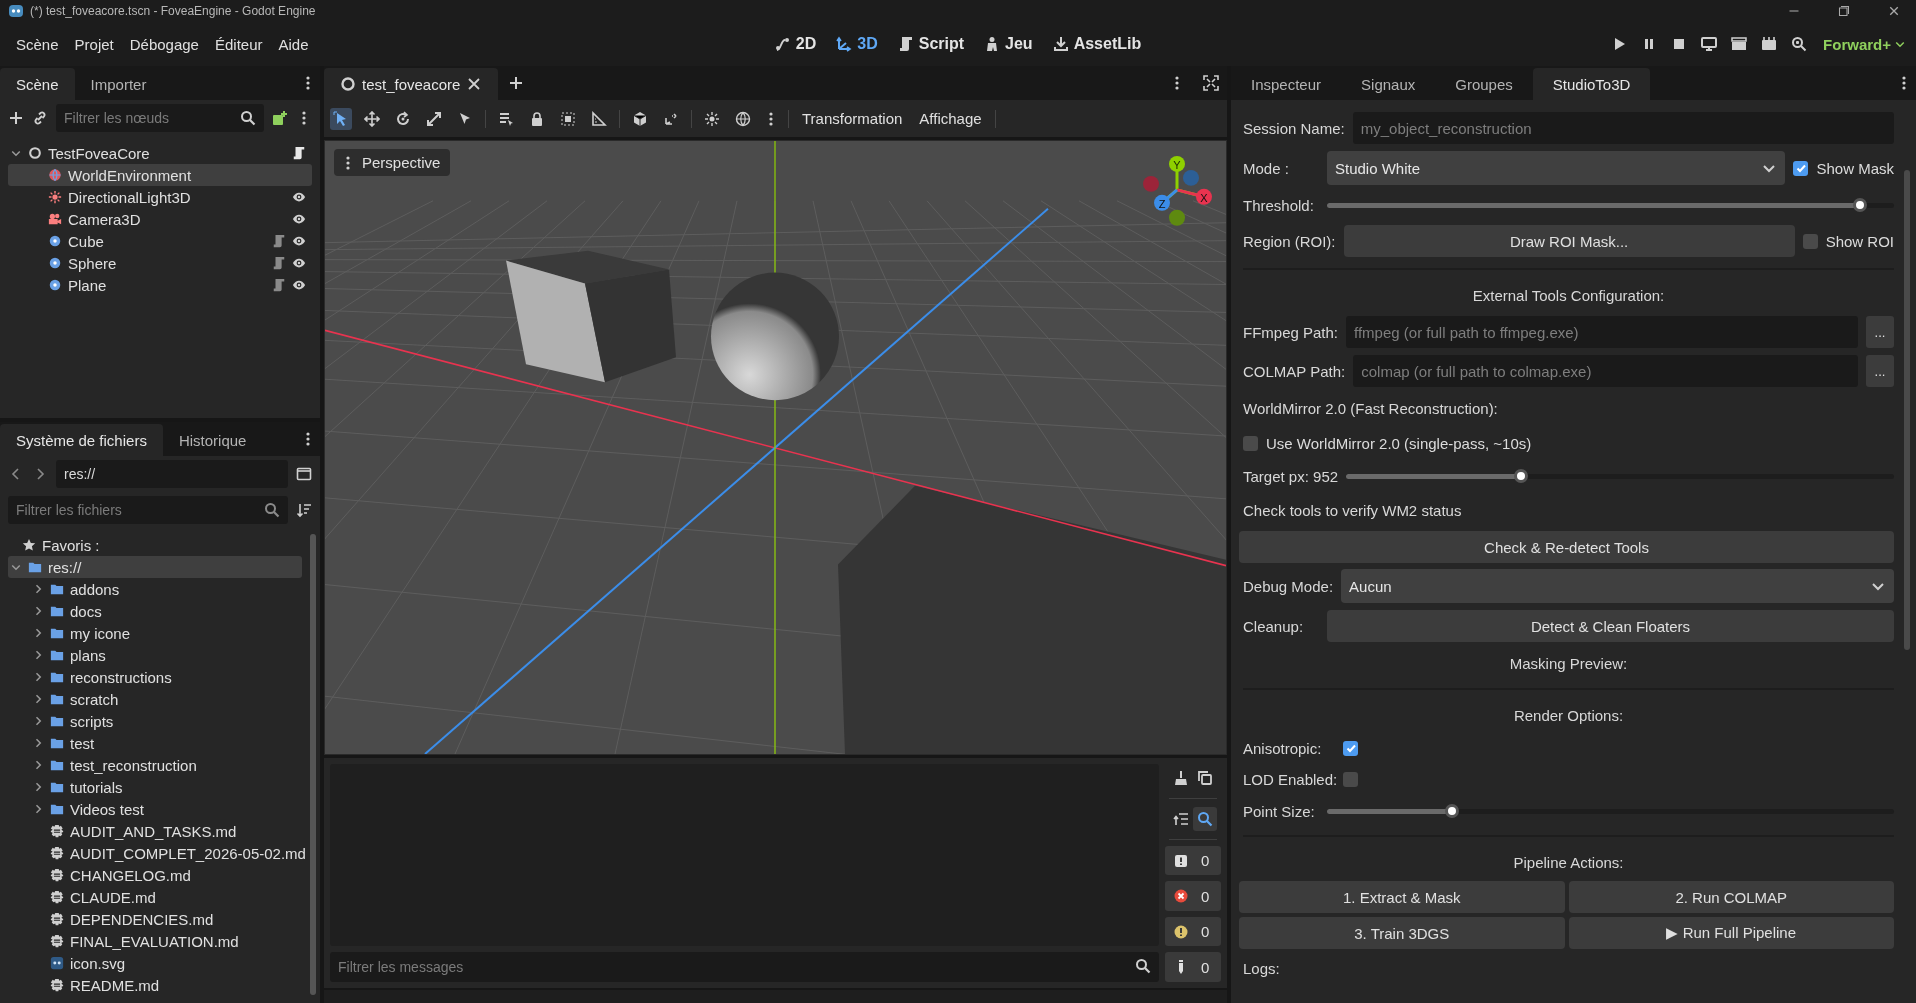  What do you see at coordinates (155, 567) in the screenshot?
I see `file-item: res://` at bounding box center [155, 567].